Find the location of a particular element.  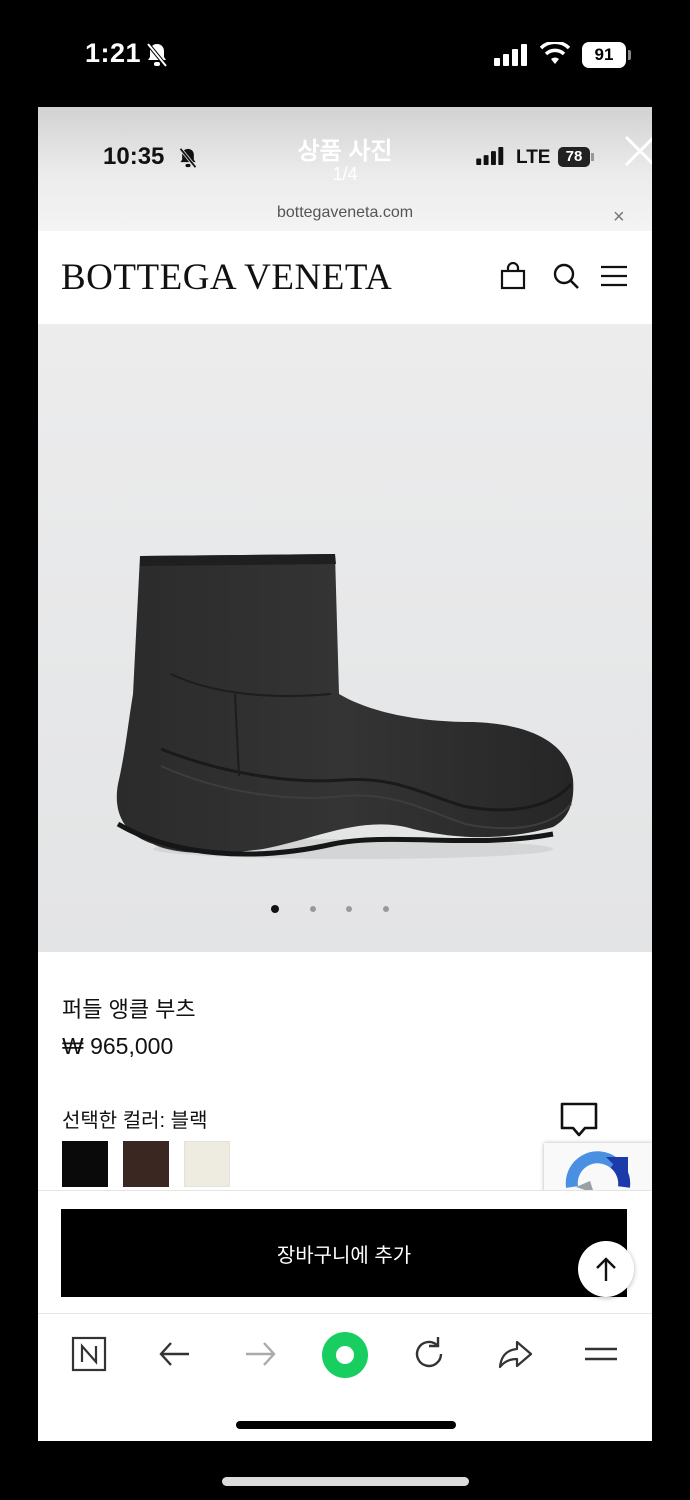

scroll-to-top-button is located at coordinates (606, 1269).